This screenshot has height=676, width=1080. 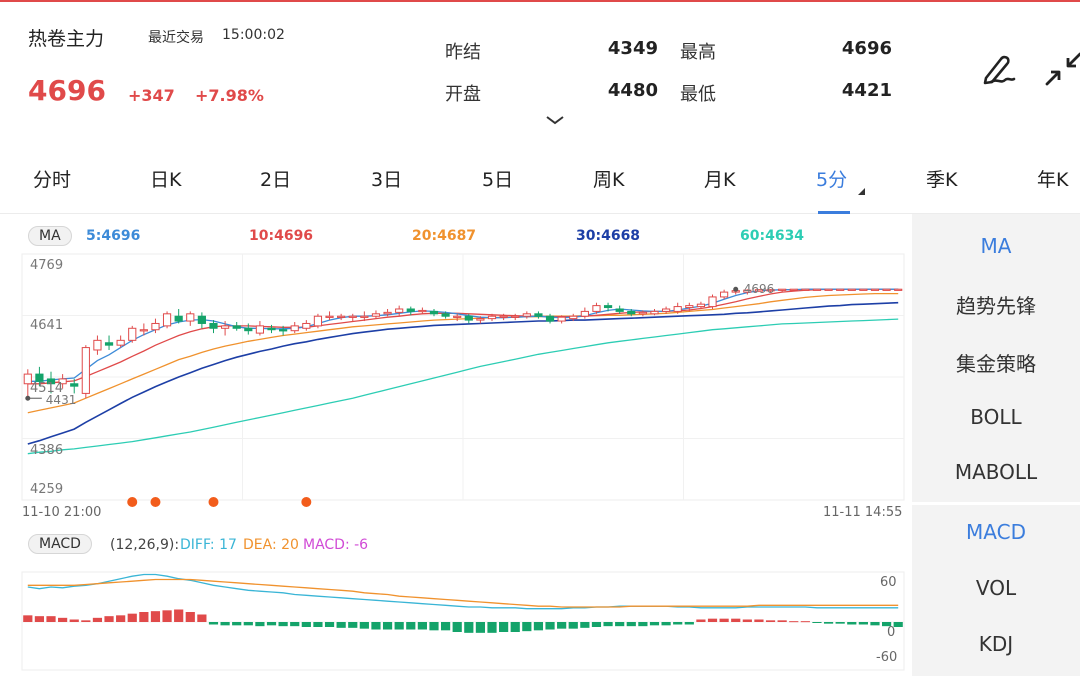 What do you see at coordinates (996, 362) in the screenshot?
I see `menu-gold-strategy: 集金策略` at bounding box center [996, 362].